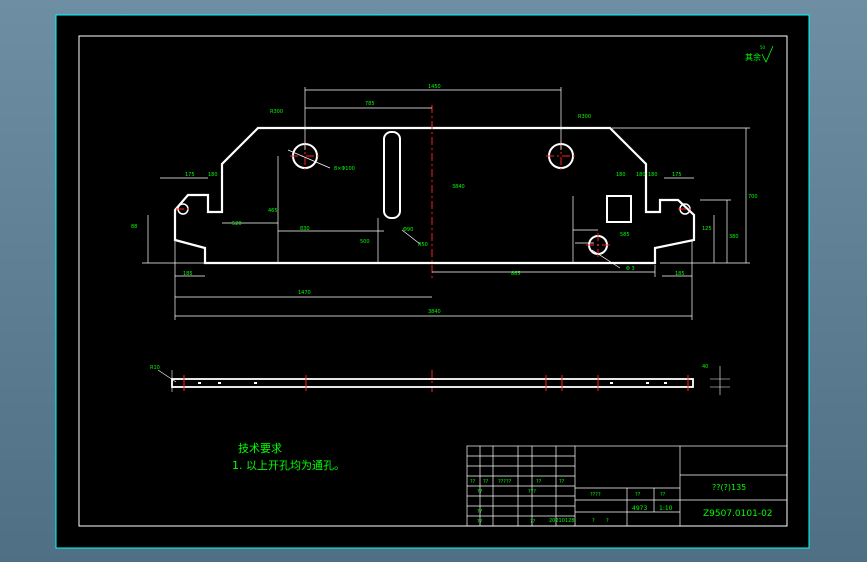  What do you see at coordinates (288, 465) in the screenshot?
I see `tech-requirements-item: 1. 以上开孔均为通孔。` at bounding box center [288, 465].